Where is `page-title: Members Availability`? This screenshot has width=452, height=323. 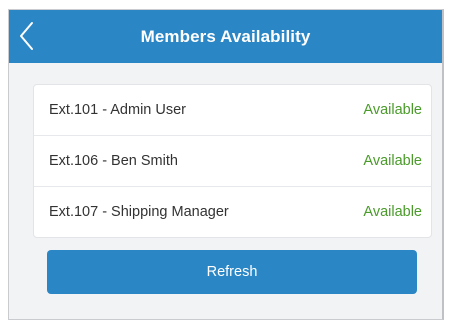
page-title: Members Availability is located at coordinates (225, 36).